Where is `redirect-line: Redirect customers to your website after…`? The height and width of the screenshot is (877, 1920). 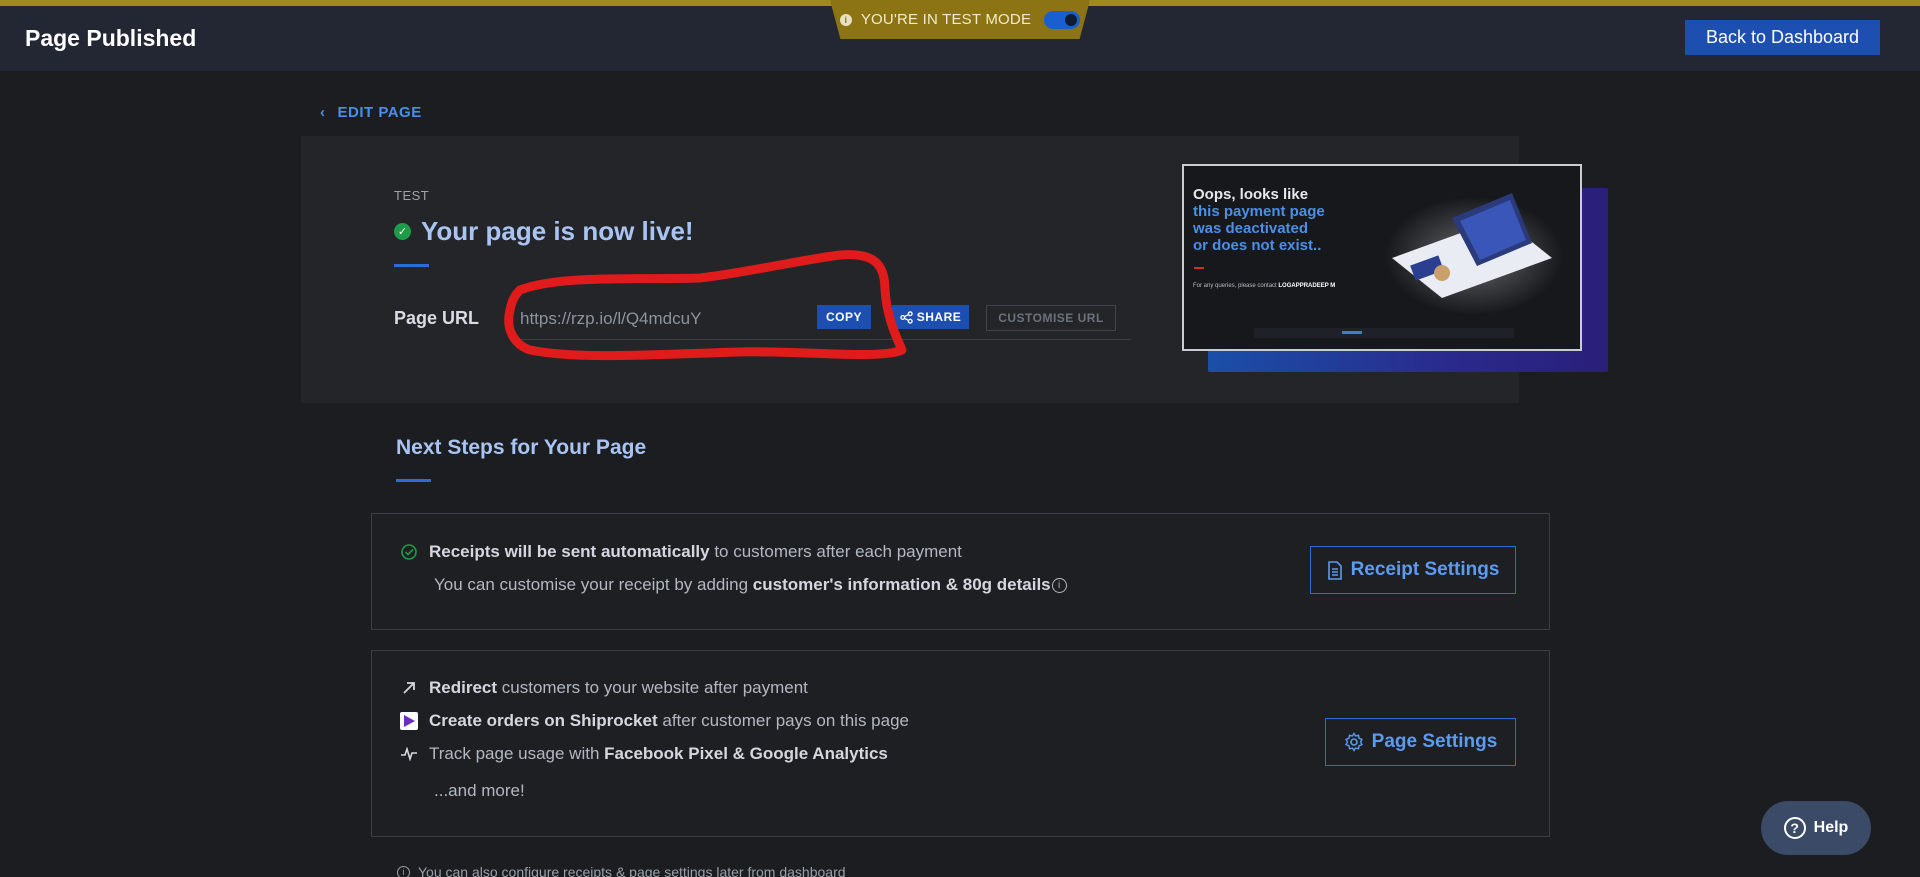
redirect-line: Redirect customers to your website after… is located at coordinates (603, 688).